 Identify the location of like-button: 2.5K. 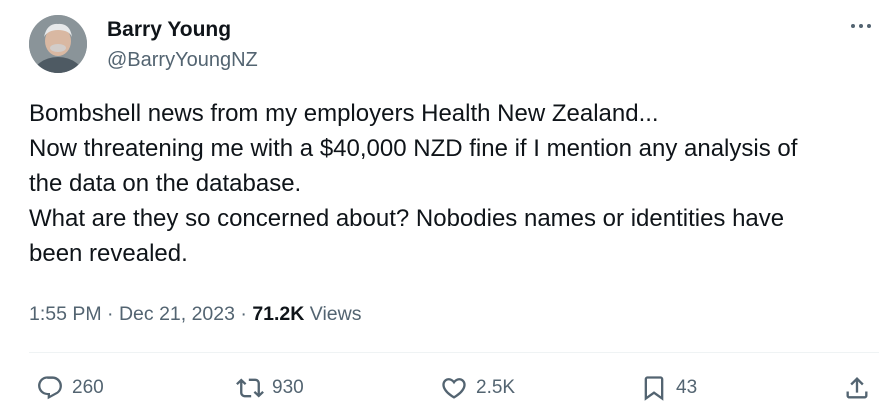
(477, 388).